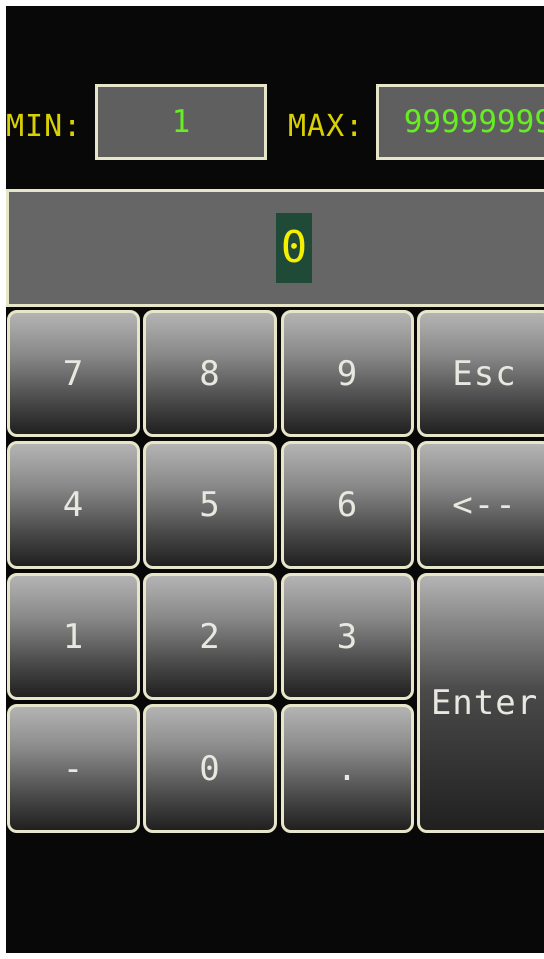 This screenshot has height=959, width=544. I want to click on min-value-field: 1, so click(181, 122).